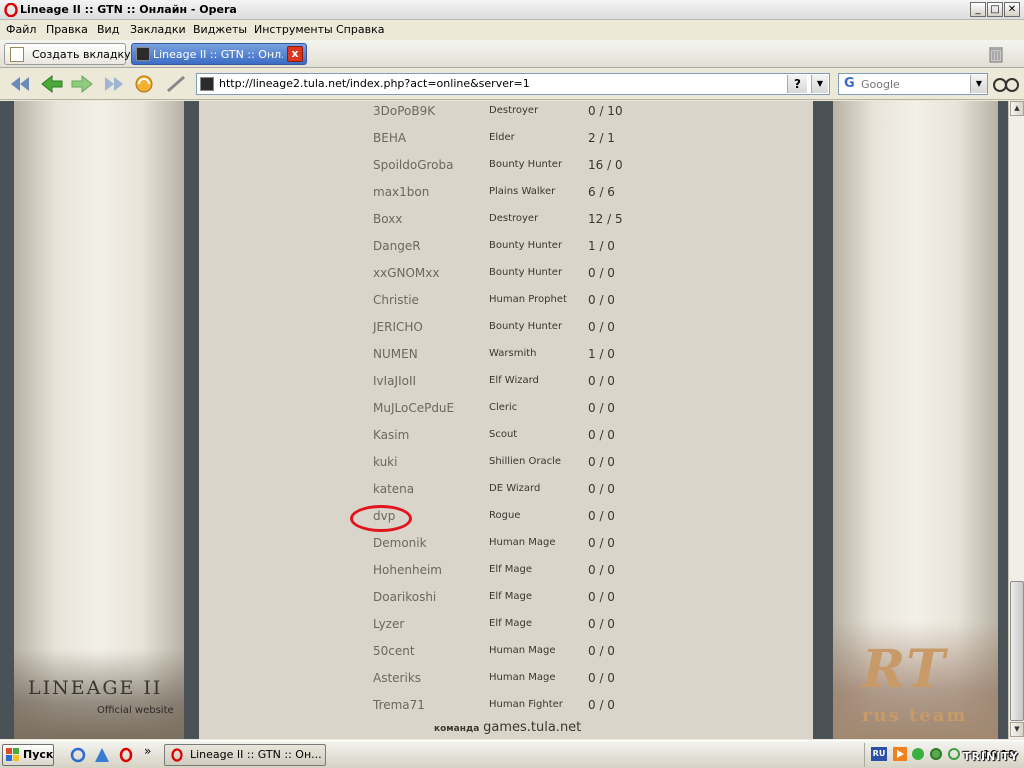  What do you see at coordinates (601, 246) in the screenshot?
I see `player-score: 1 / 0` at bounding box center [601, 246].